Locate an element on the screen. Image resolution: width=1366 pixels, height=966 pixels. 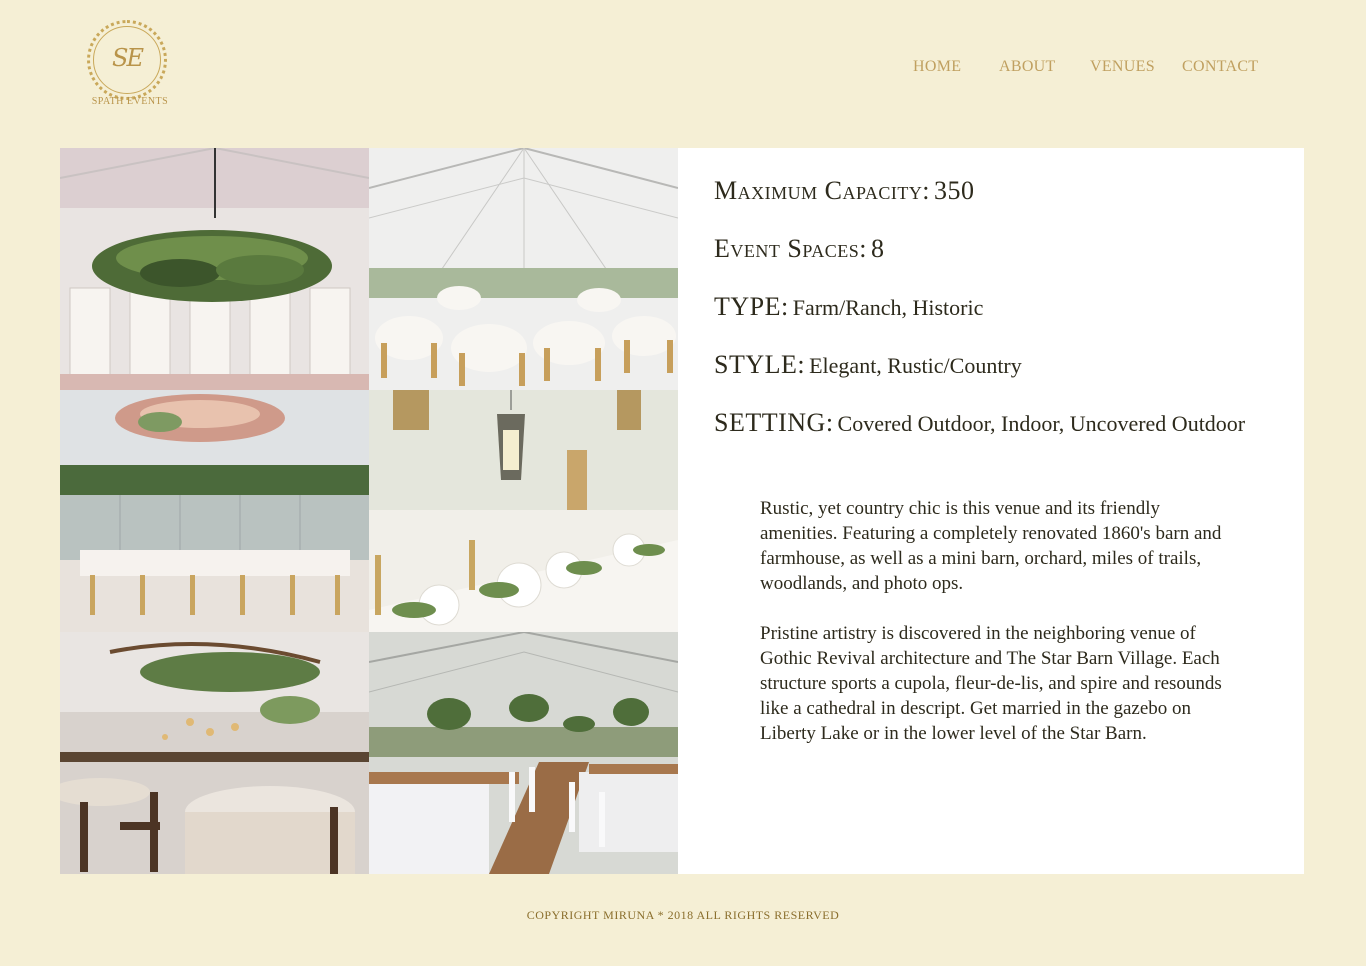
main-nav: HOME ABOUT VENUES CONTACT is located at coordinates (1087, 70).